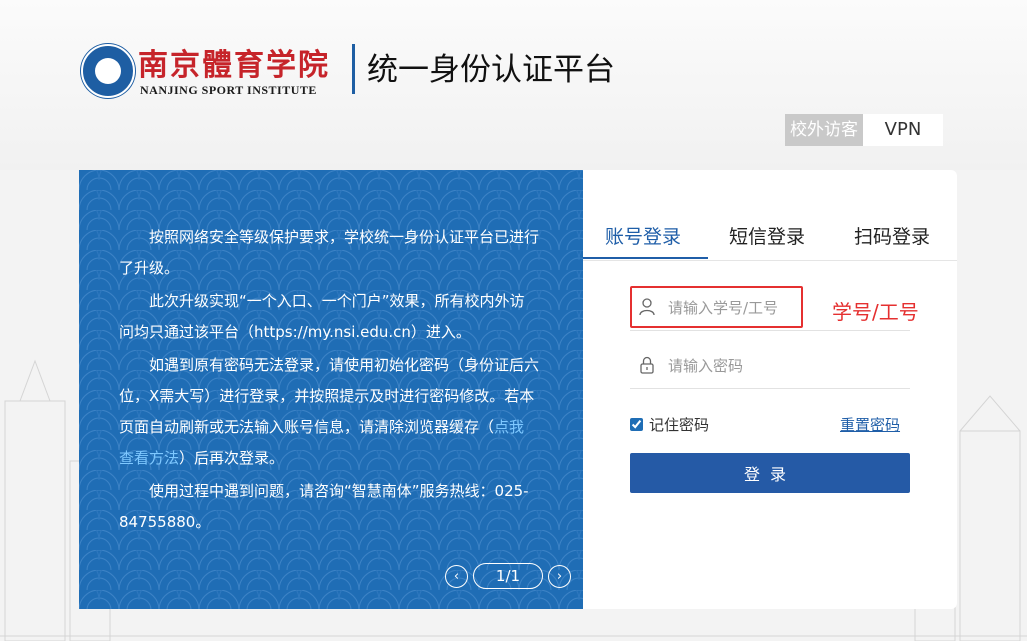 The image size is (1027, 641). I want to click on notice-paragraph: 使用过程中遇到问题，请咨询“智慧南体”服务热线：025-84755880。, so click(324, 506).